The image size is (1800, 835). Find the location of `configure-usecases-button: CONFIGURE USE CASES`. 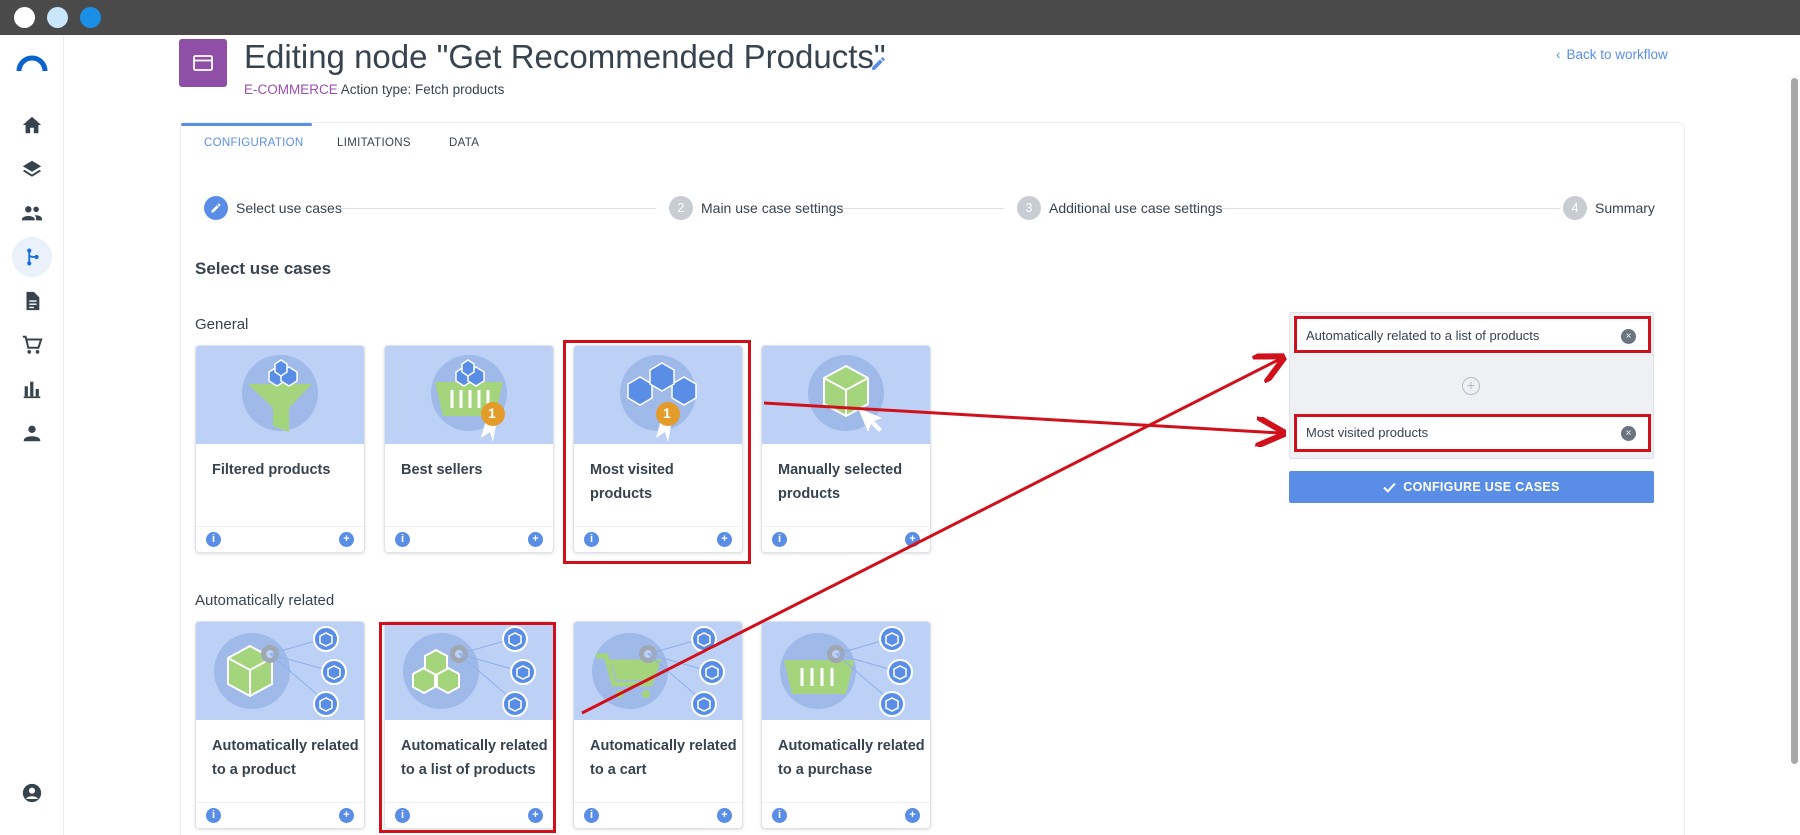

configure-usecases-button: CONFIGURE USE CASES is located at coordinates (1471, 487).